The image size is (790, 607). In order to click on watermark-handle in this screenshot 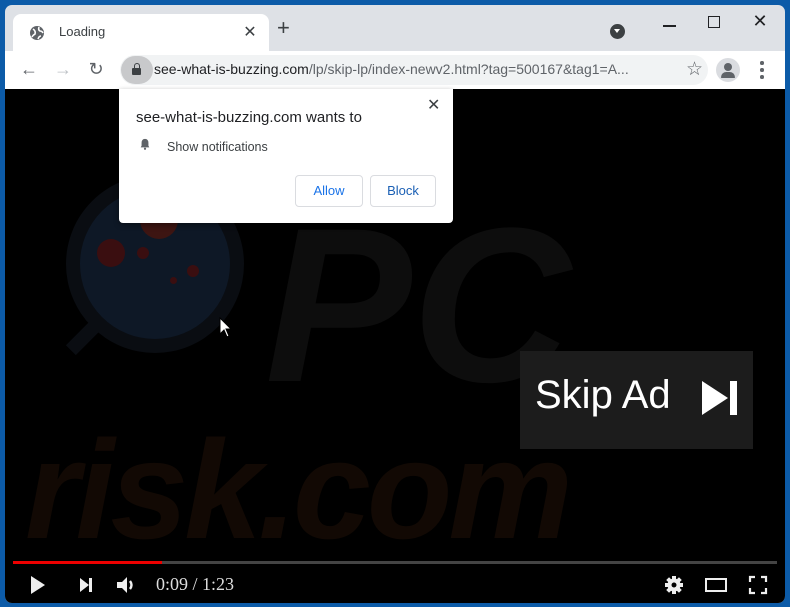, I will do `click(85, 336)`.